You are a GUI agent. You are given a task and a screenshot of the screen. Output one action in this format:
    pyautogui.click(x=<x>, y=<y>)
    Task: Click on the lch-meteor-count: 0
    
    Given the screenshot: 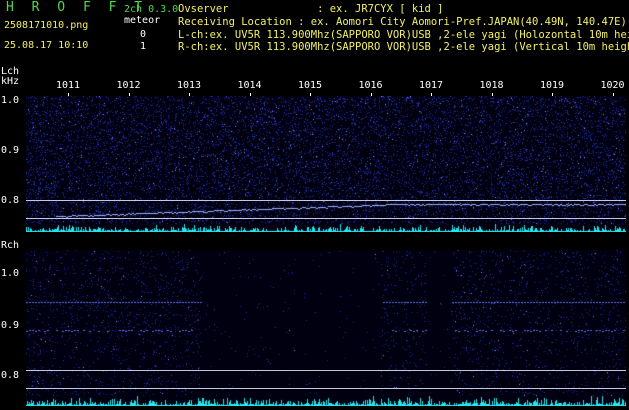 What is the action you would take?
    pyautogui.click(x=143, y=34)
    